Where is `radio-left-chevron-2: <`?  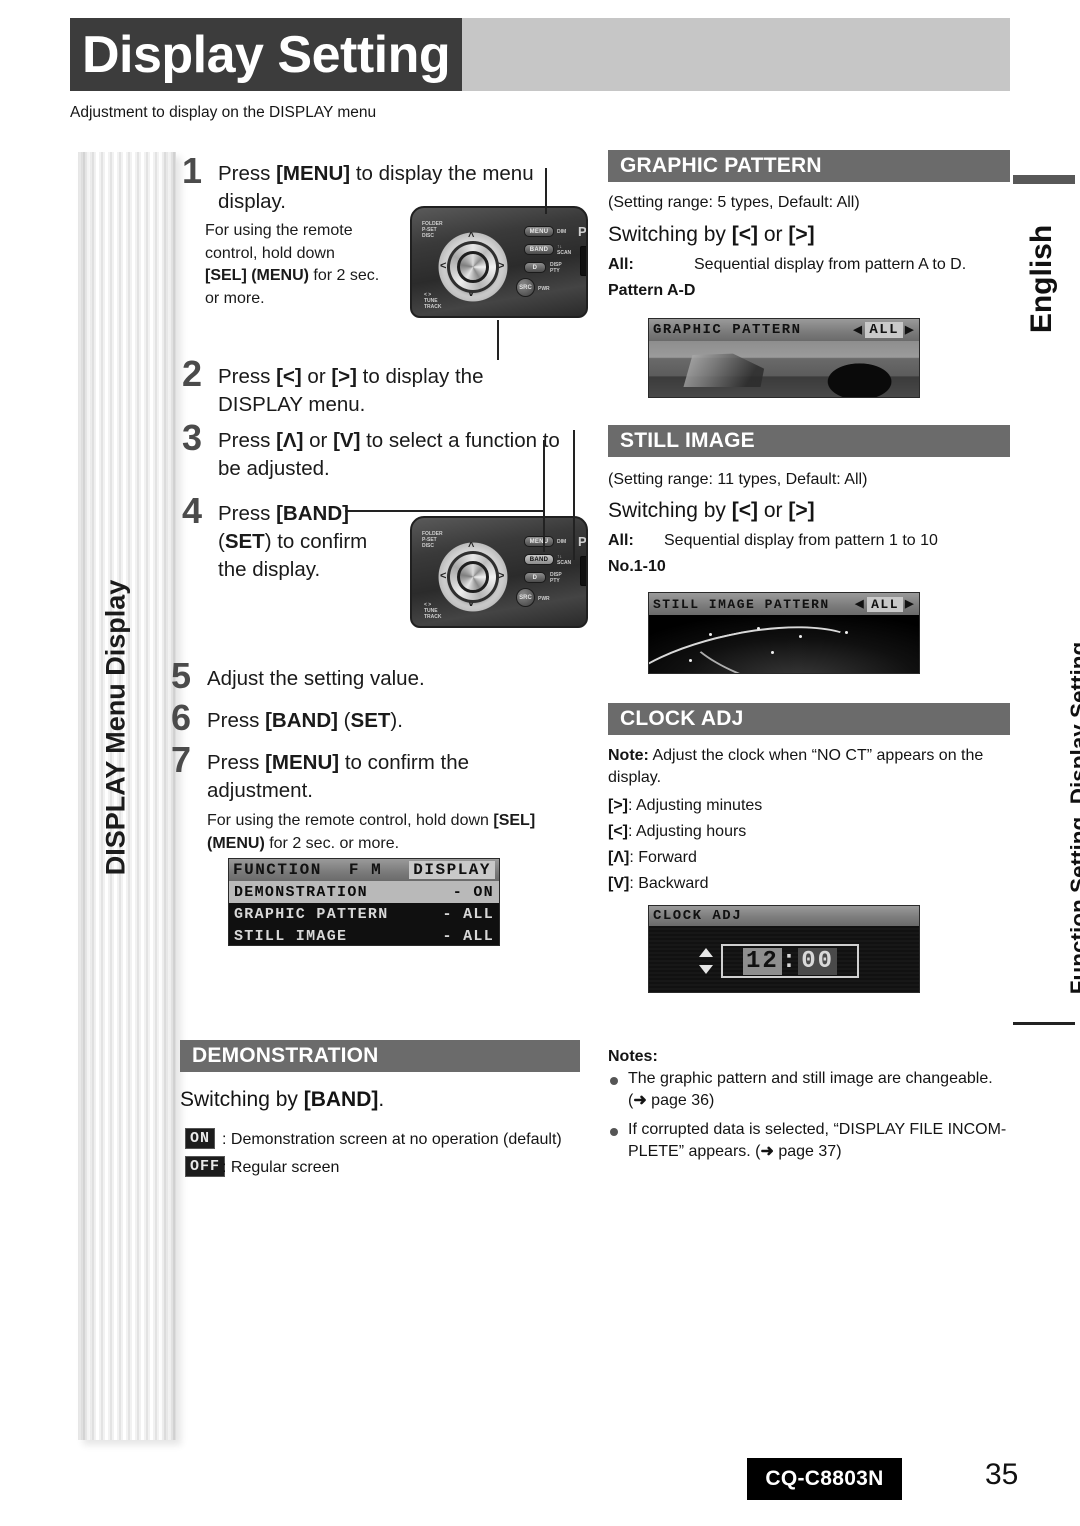 radio-left-chevron-2: < is located at coordinates (443, 576).